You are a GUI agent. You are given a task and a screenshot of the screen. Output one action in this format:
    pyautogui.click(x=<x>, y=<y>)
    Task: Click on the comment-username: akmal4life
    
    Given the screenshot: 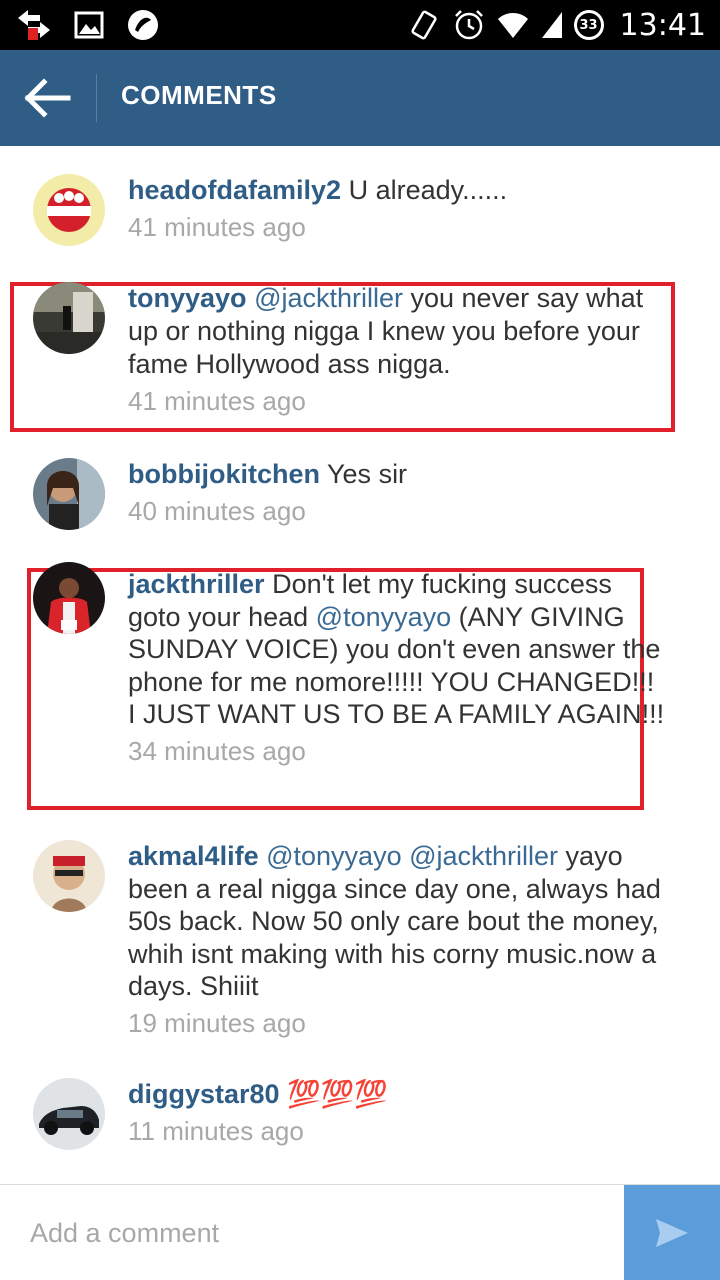 What is the action you would take?
    pyautogui.click(x=193, y=856)
    